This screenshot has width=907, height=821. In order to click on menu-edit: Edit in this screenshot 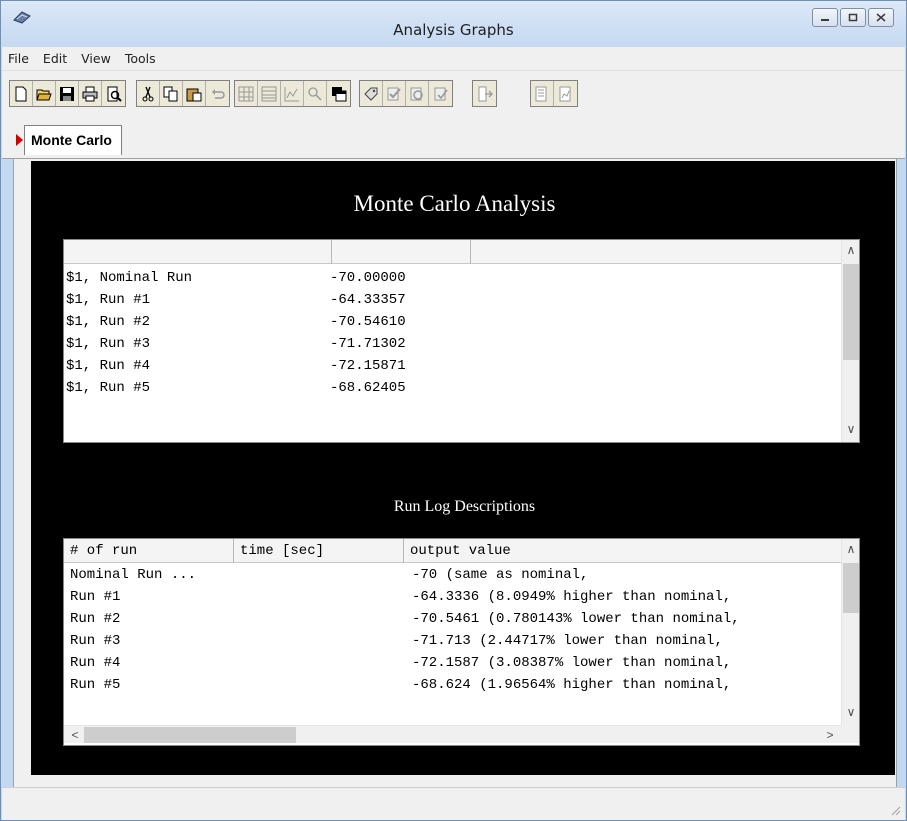, I will do `click(55, 58)`.